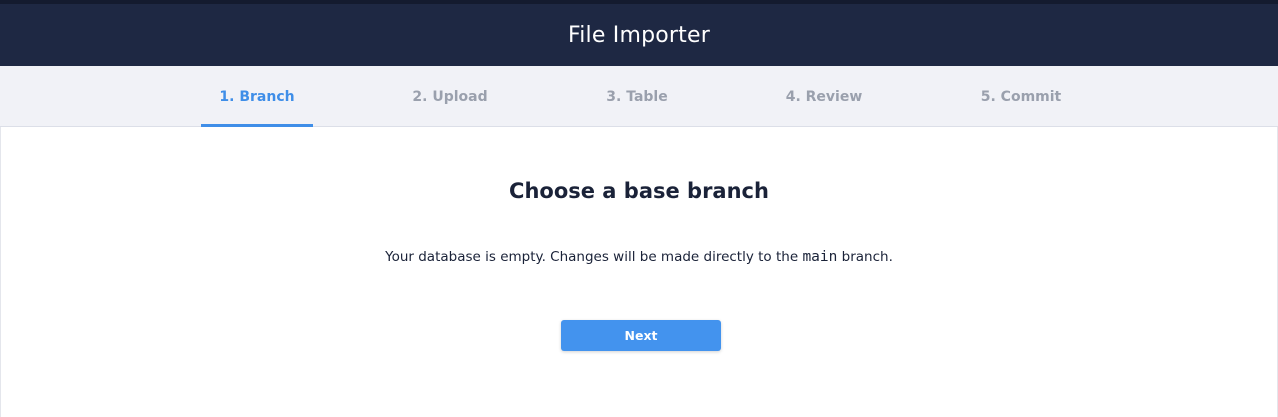 Image resolution: width=1278 pixels, height=417 pixels. I want to click on branch-name: main, so click(820, 257).